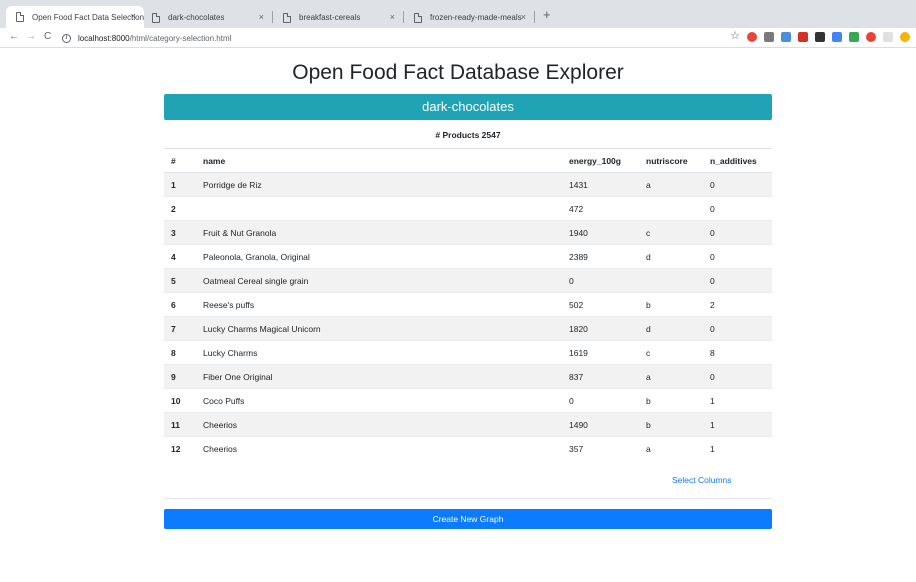 The height and width of the screenshot is (582, 916). Describe the element at coordinates (180, 304) in the screenshot. I see `cell-number: 6` at that location.